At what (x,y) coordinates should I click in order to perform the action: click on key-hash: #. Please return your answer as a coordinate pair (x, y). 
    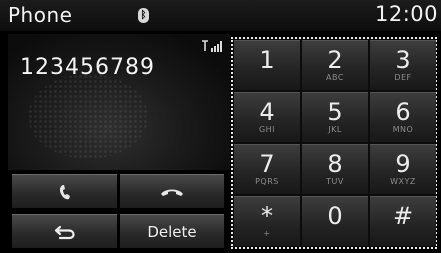
    Looking at the image, I should click on (403, 221).